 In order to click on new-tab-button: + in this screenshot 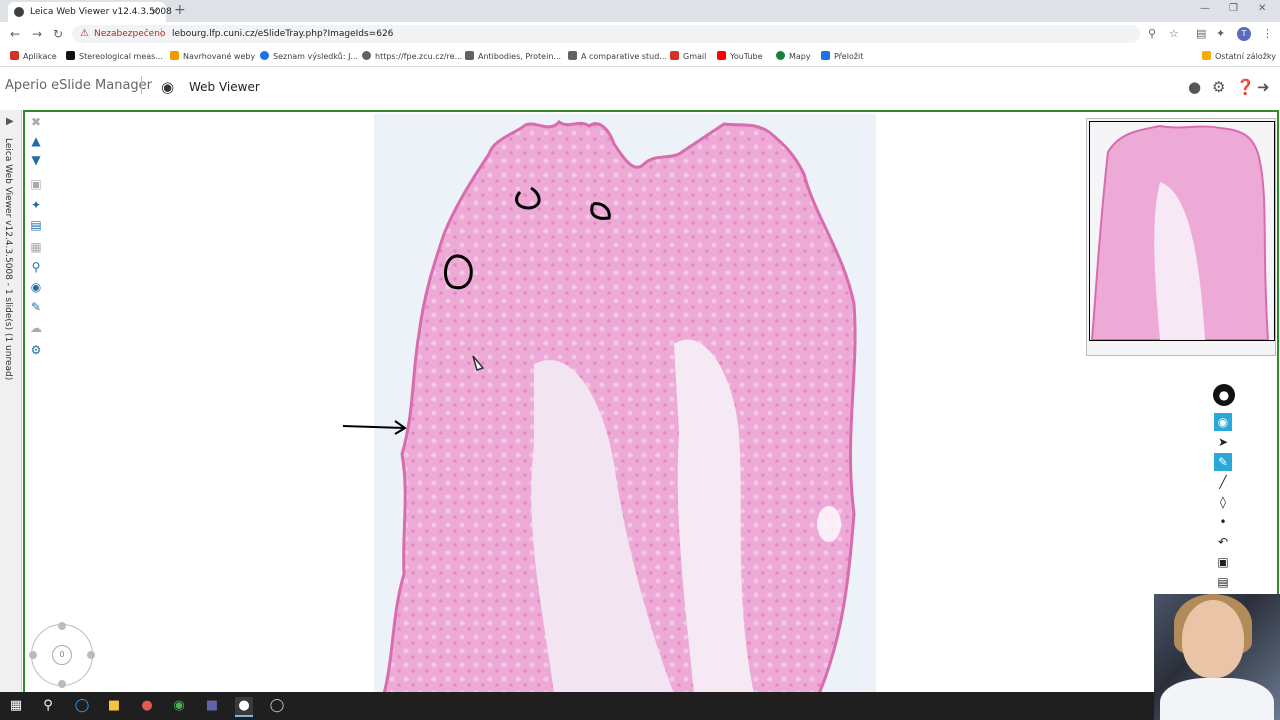, I will do `click(180, 10)`.